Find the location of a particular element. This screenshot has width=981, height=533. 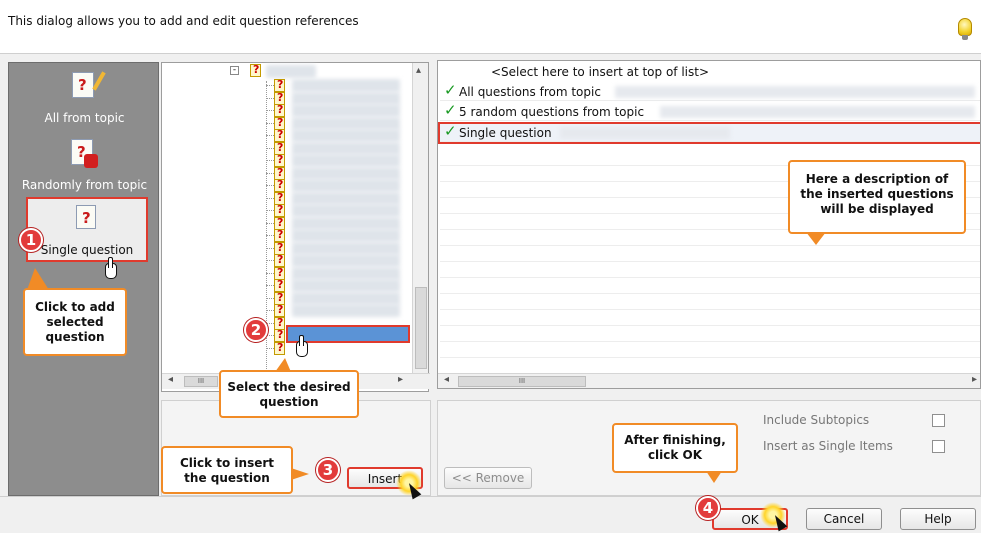

question-node-icon is located at coordinates (279, 348).